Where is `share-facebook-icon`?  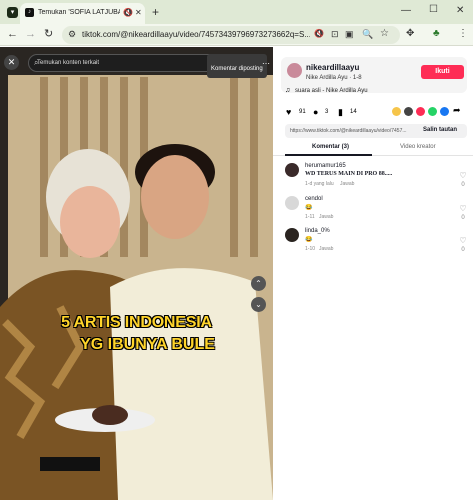
share-facebook-icon is located at coordinates (444, 111).